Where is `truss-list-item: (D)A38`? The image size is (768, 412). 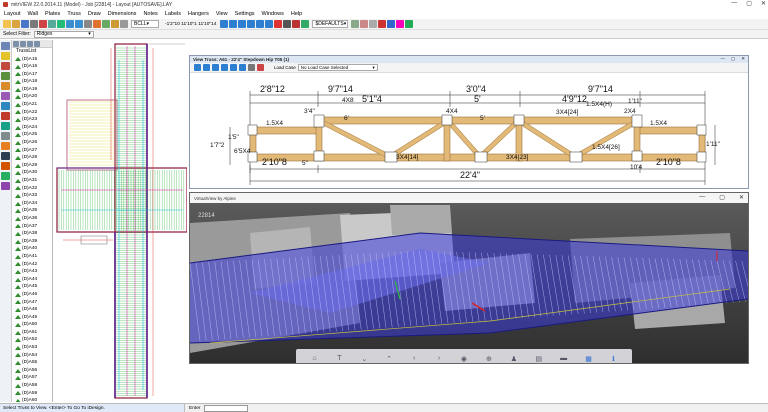
truss-list-item: (D)A38 is located at coordinates (32, 234).